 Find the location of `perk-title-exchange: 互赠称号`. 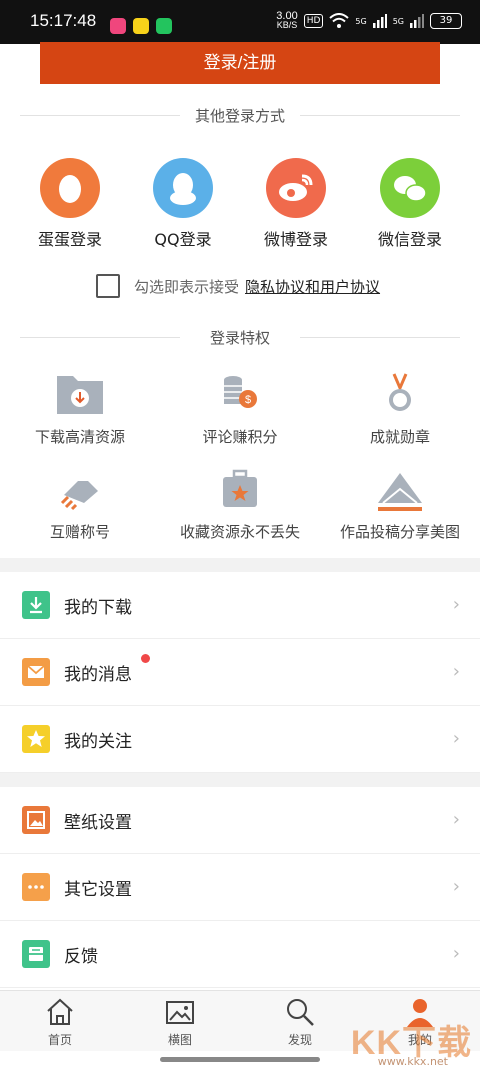

perk-title-exchange: 互赠称号 is located at coordinates (80, 503).